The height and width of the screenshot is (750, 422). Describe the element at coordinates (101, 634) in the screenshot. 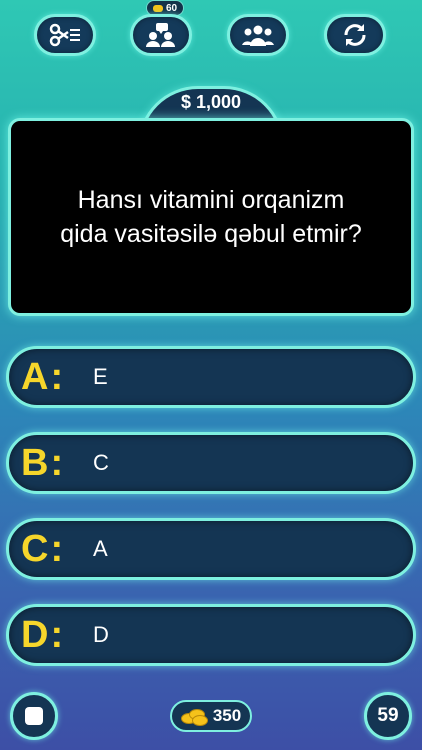

I see `answer-text: D` at that location.